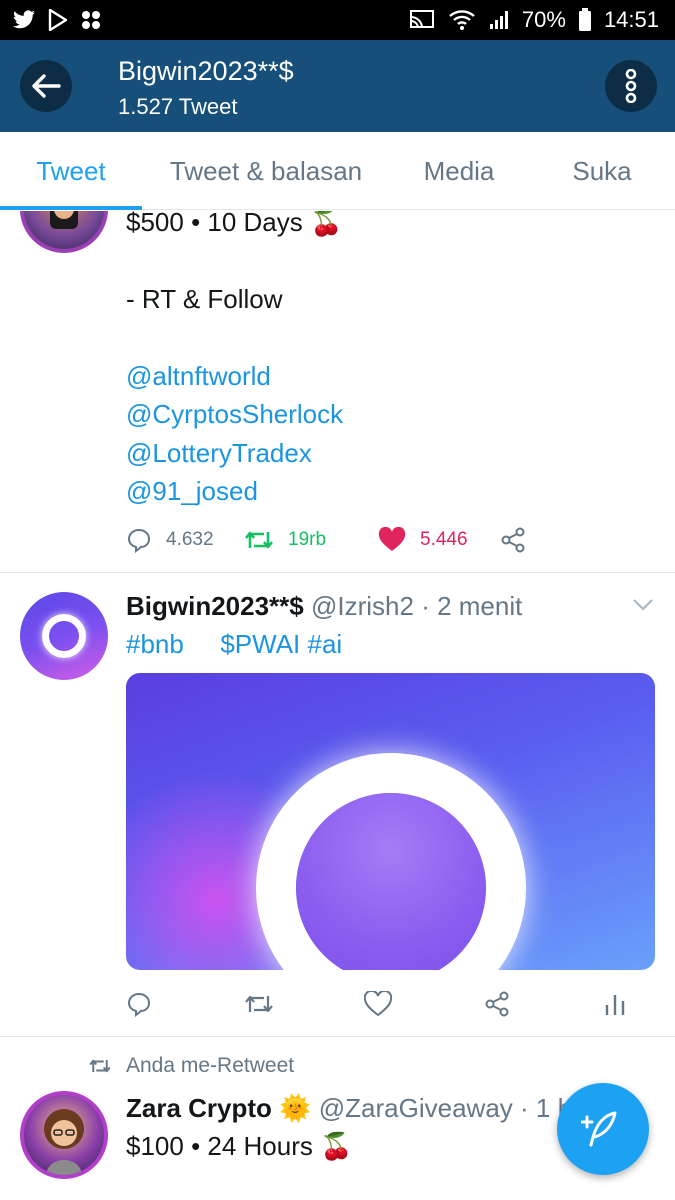 Image resolution: width=675 pixels, height=1200 pixels. Describe the element at coordinates (91, 20) in the screenshot. I see `apps-icon` at that location.